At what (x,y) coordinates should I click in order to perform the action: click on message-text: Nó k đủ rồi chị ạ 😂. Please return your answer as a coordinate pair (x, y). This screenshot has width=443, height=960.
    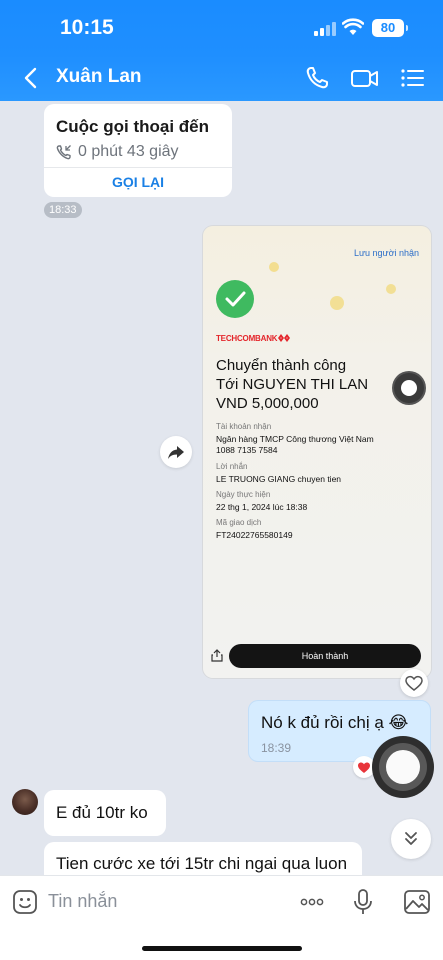
    Looking at the image, I should click on (335, 722).